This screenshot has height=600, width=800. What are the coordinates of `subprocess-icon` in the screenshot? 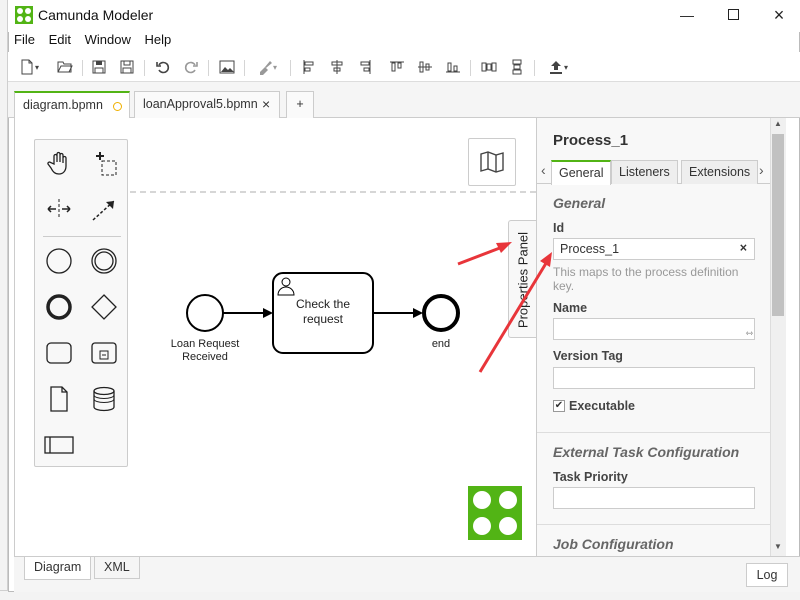 It's located at (104, 353).